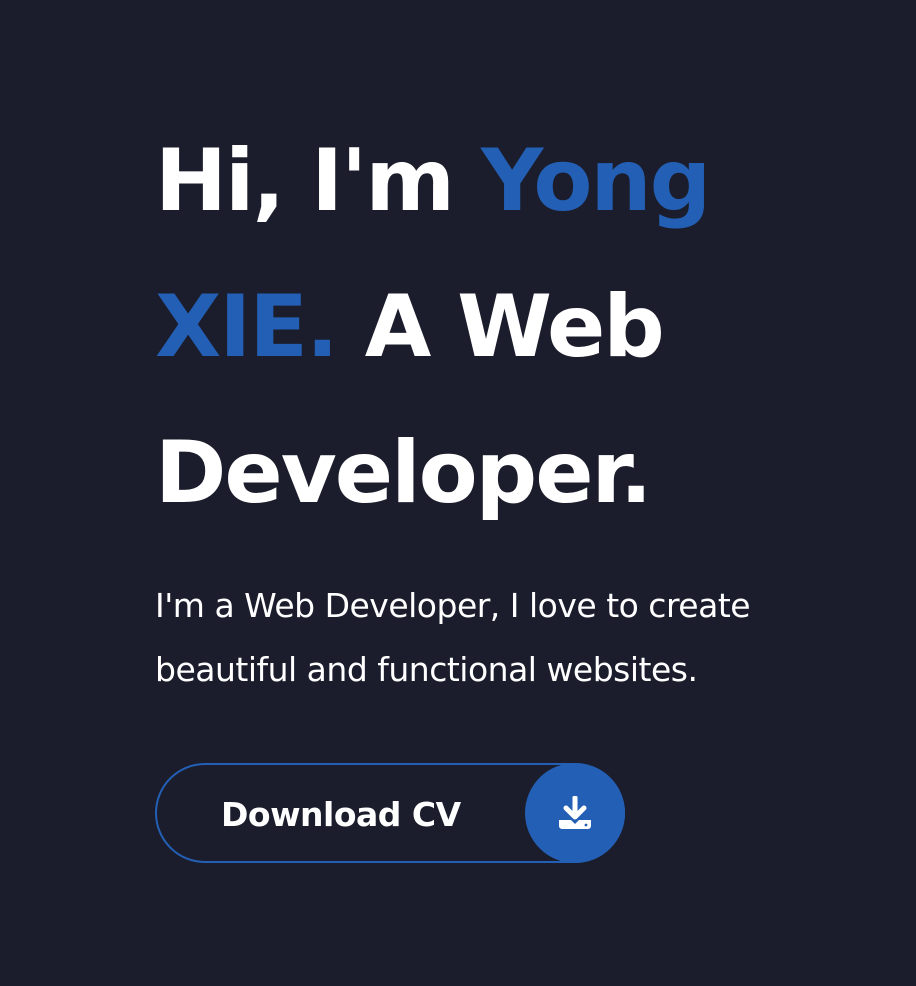 Image resolution: width=916 pixels, height=986 pixels. I want to click on download-cv-button: Download CV, so click(390, 813).